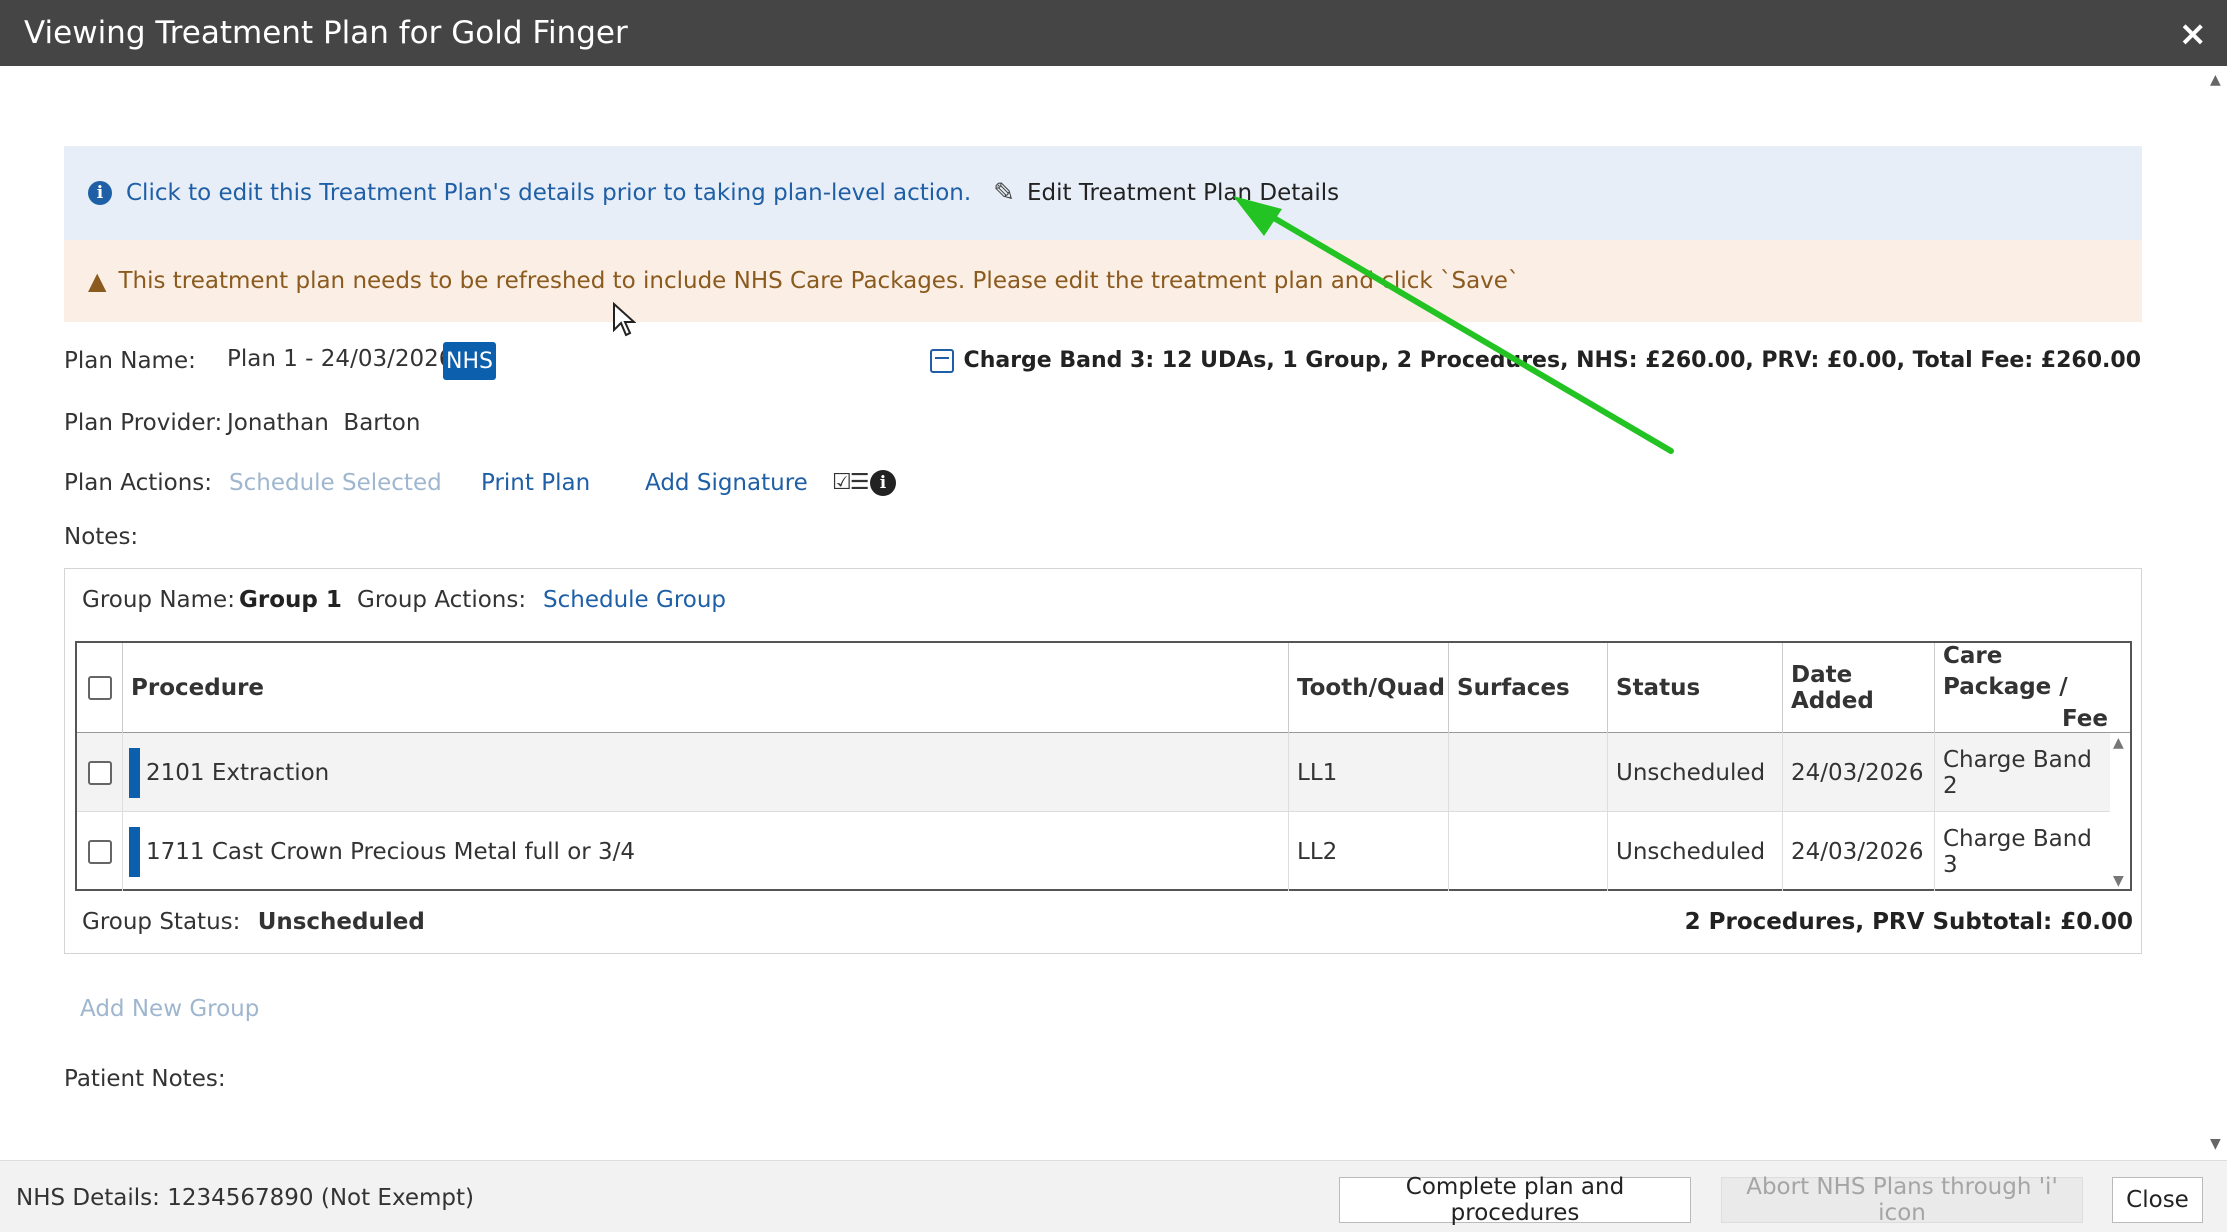  Describe the element at coordinates (2017, 772) in the screenshot. I see `care-package-cell: Charge Band 2` at that location.